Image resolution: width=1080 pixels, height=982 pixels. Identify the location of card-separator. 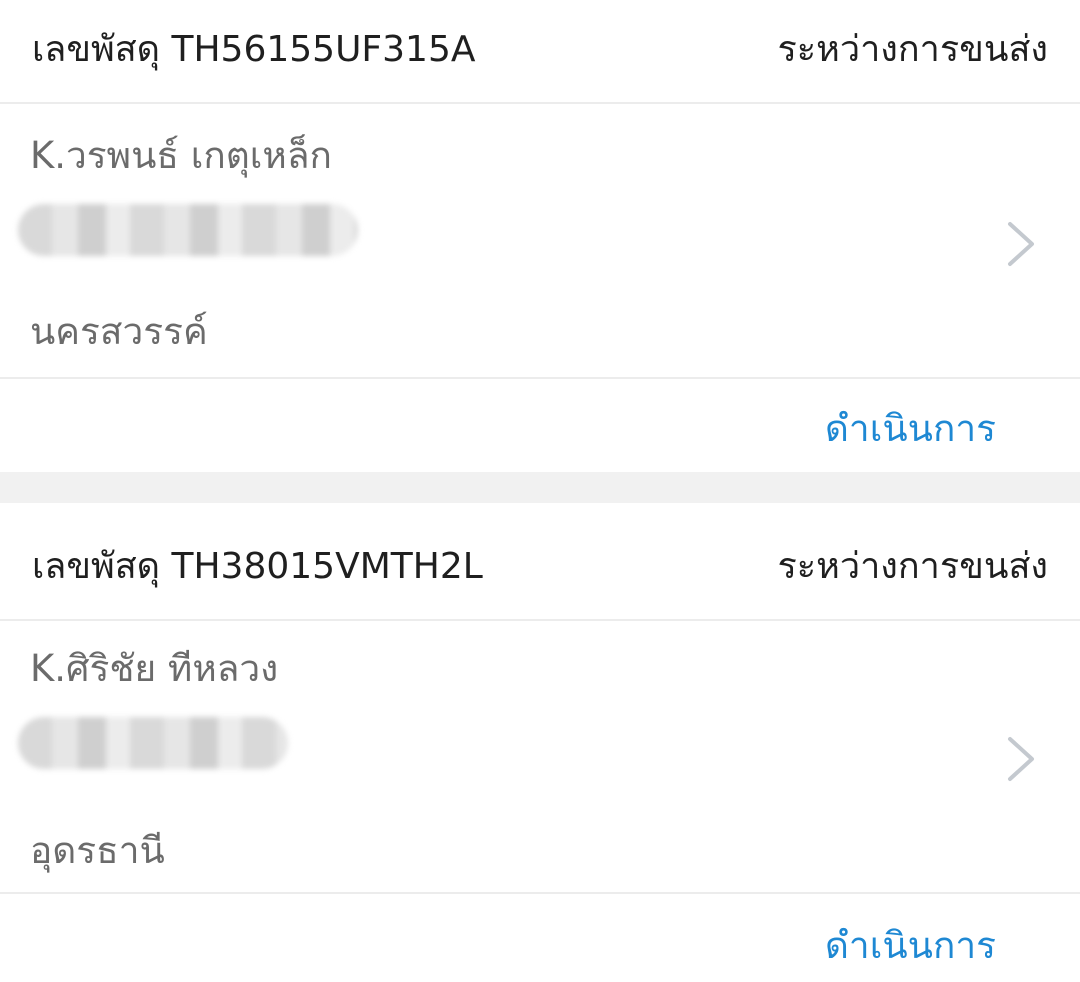
(540, 487).